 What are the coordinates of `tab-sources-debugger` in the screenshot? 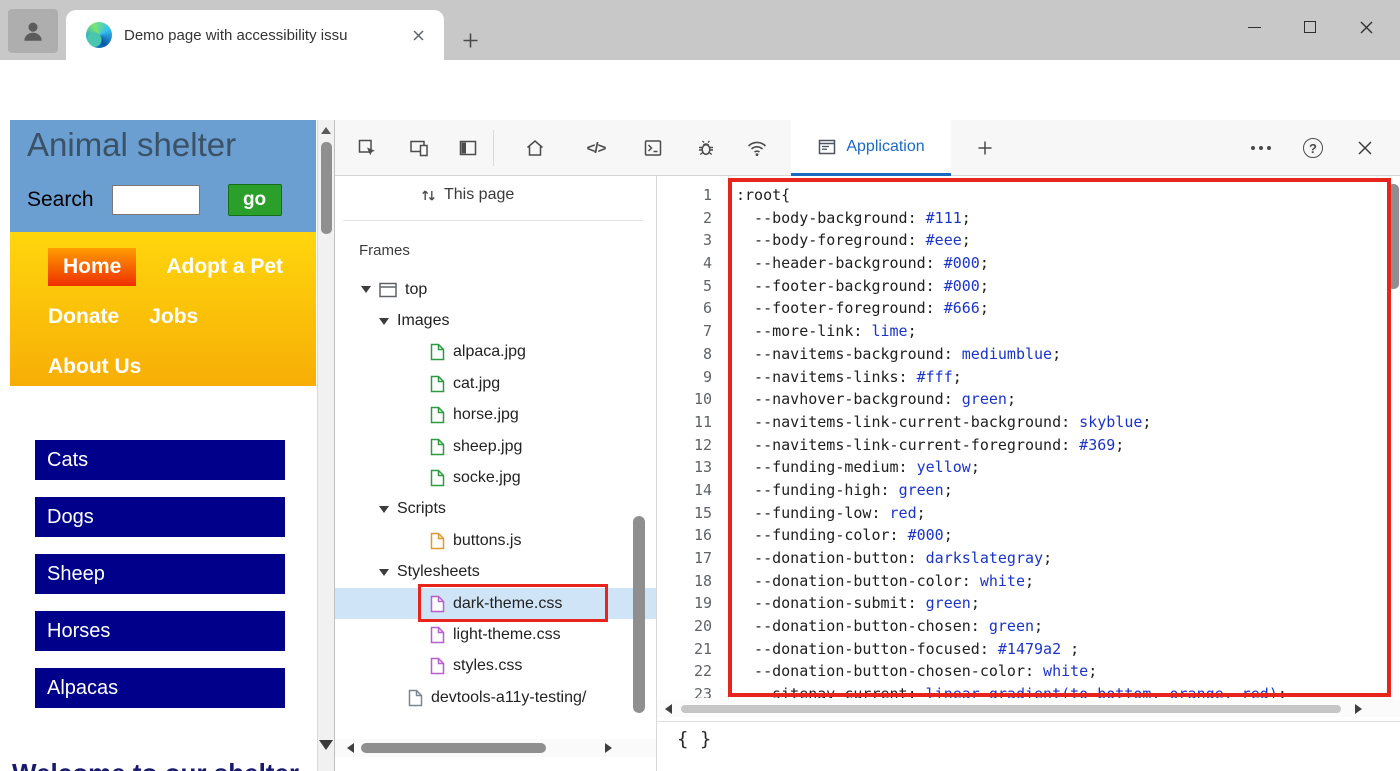 It's located at (706, 148).